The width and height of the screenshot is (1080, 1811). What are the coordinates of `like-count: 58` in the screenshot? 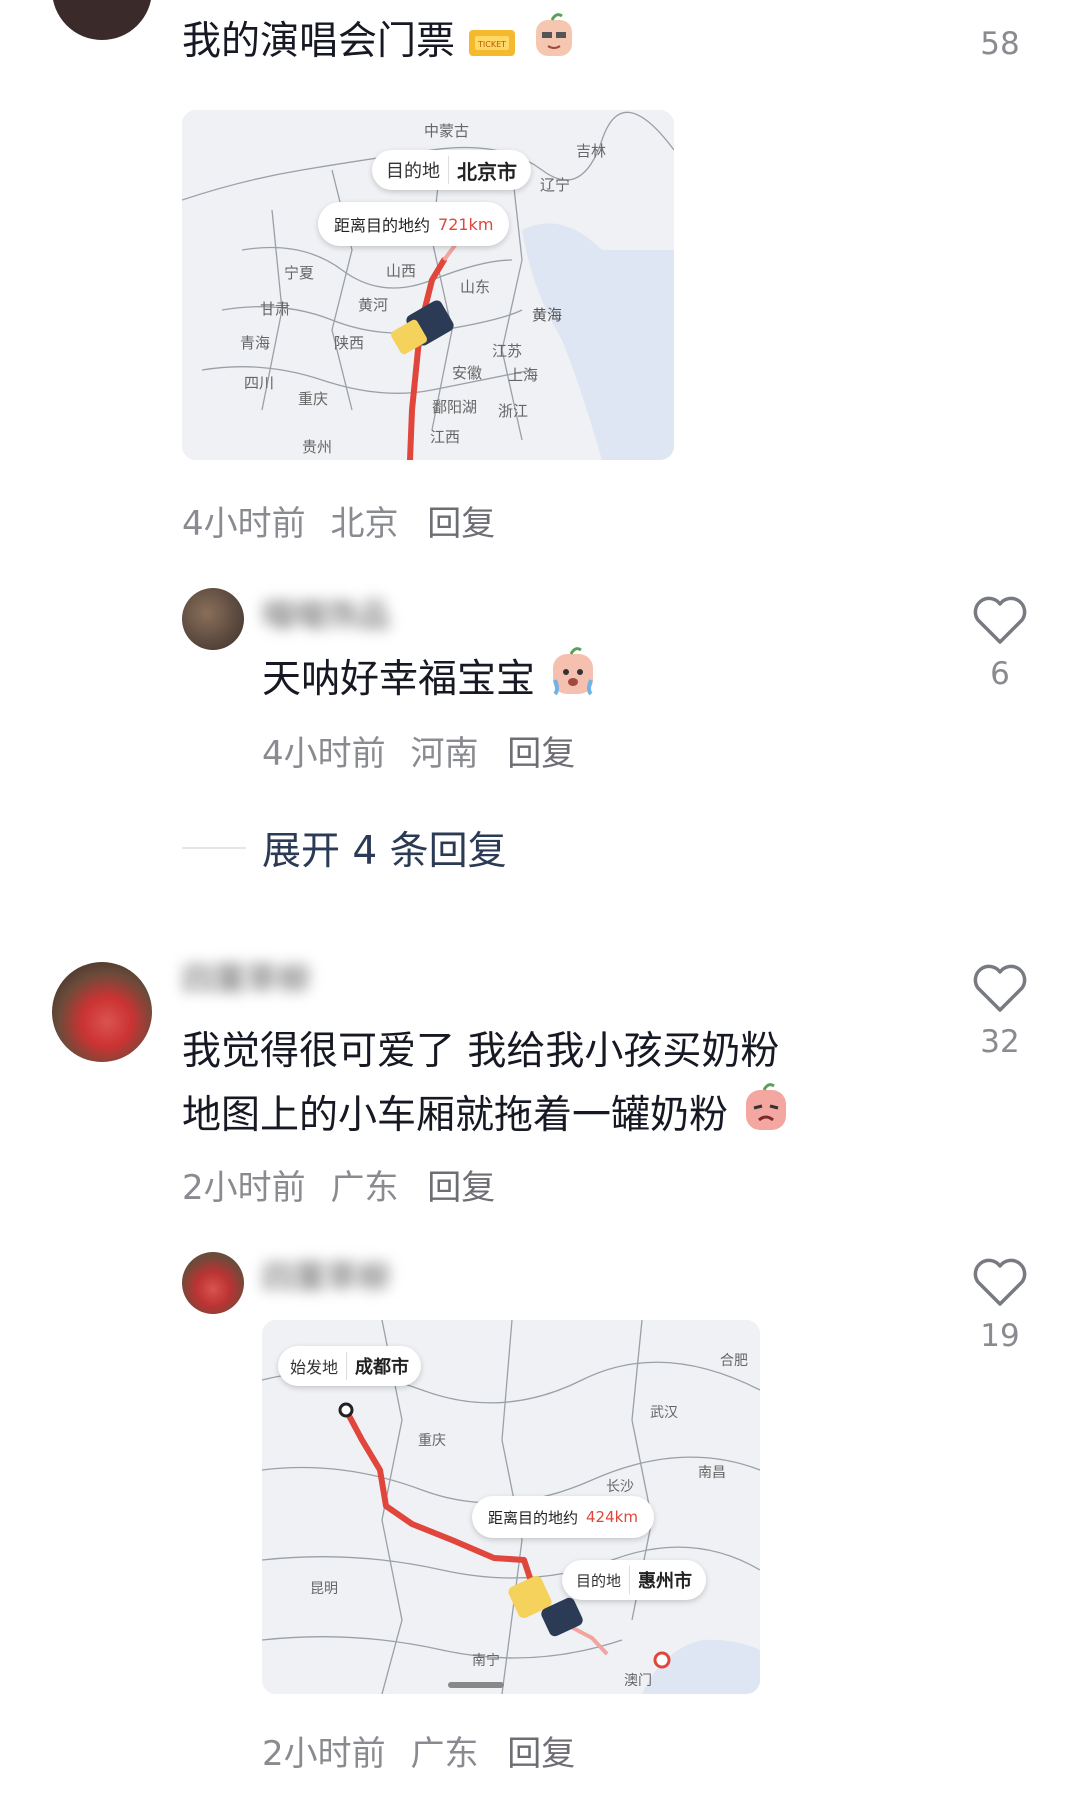 It's located at (1000, 44).